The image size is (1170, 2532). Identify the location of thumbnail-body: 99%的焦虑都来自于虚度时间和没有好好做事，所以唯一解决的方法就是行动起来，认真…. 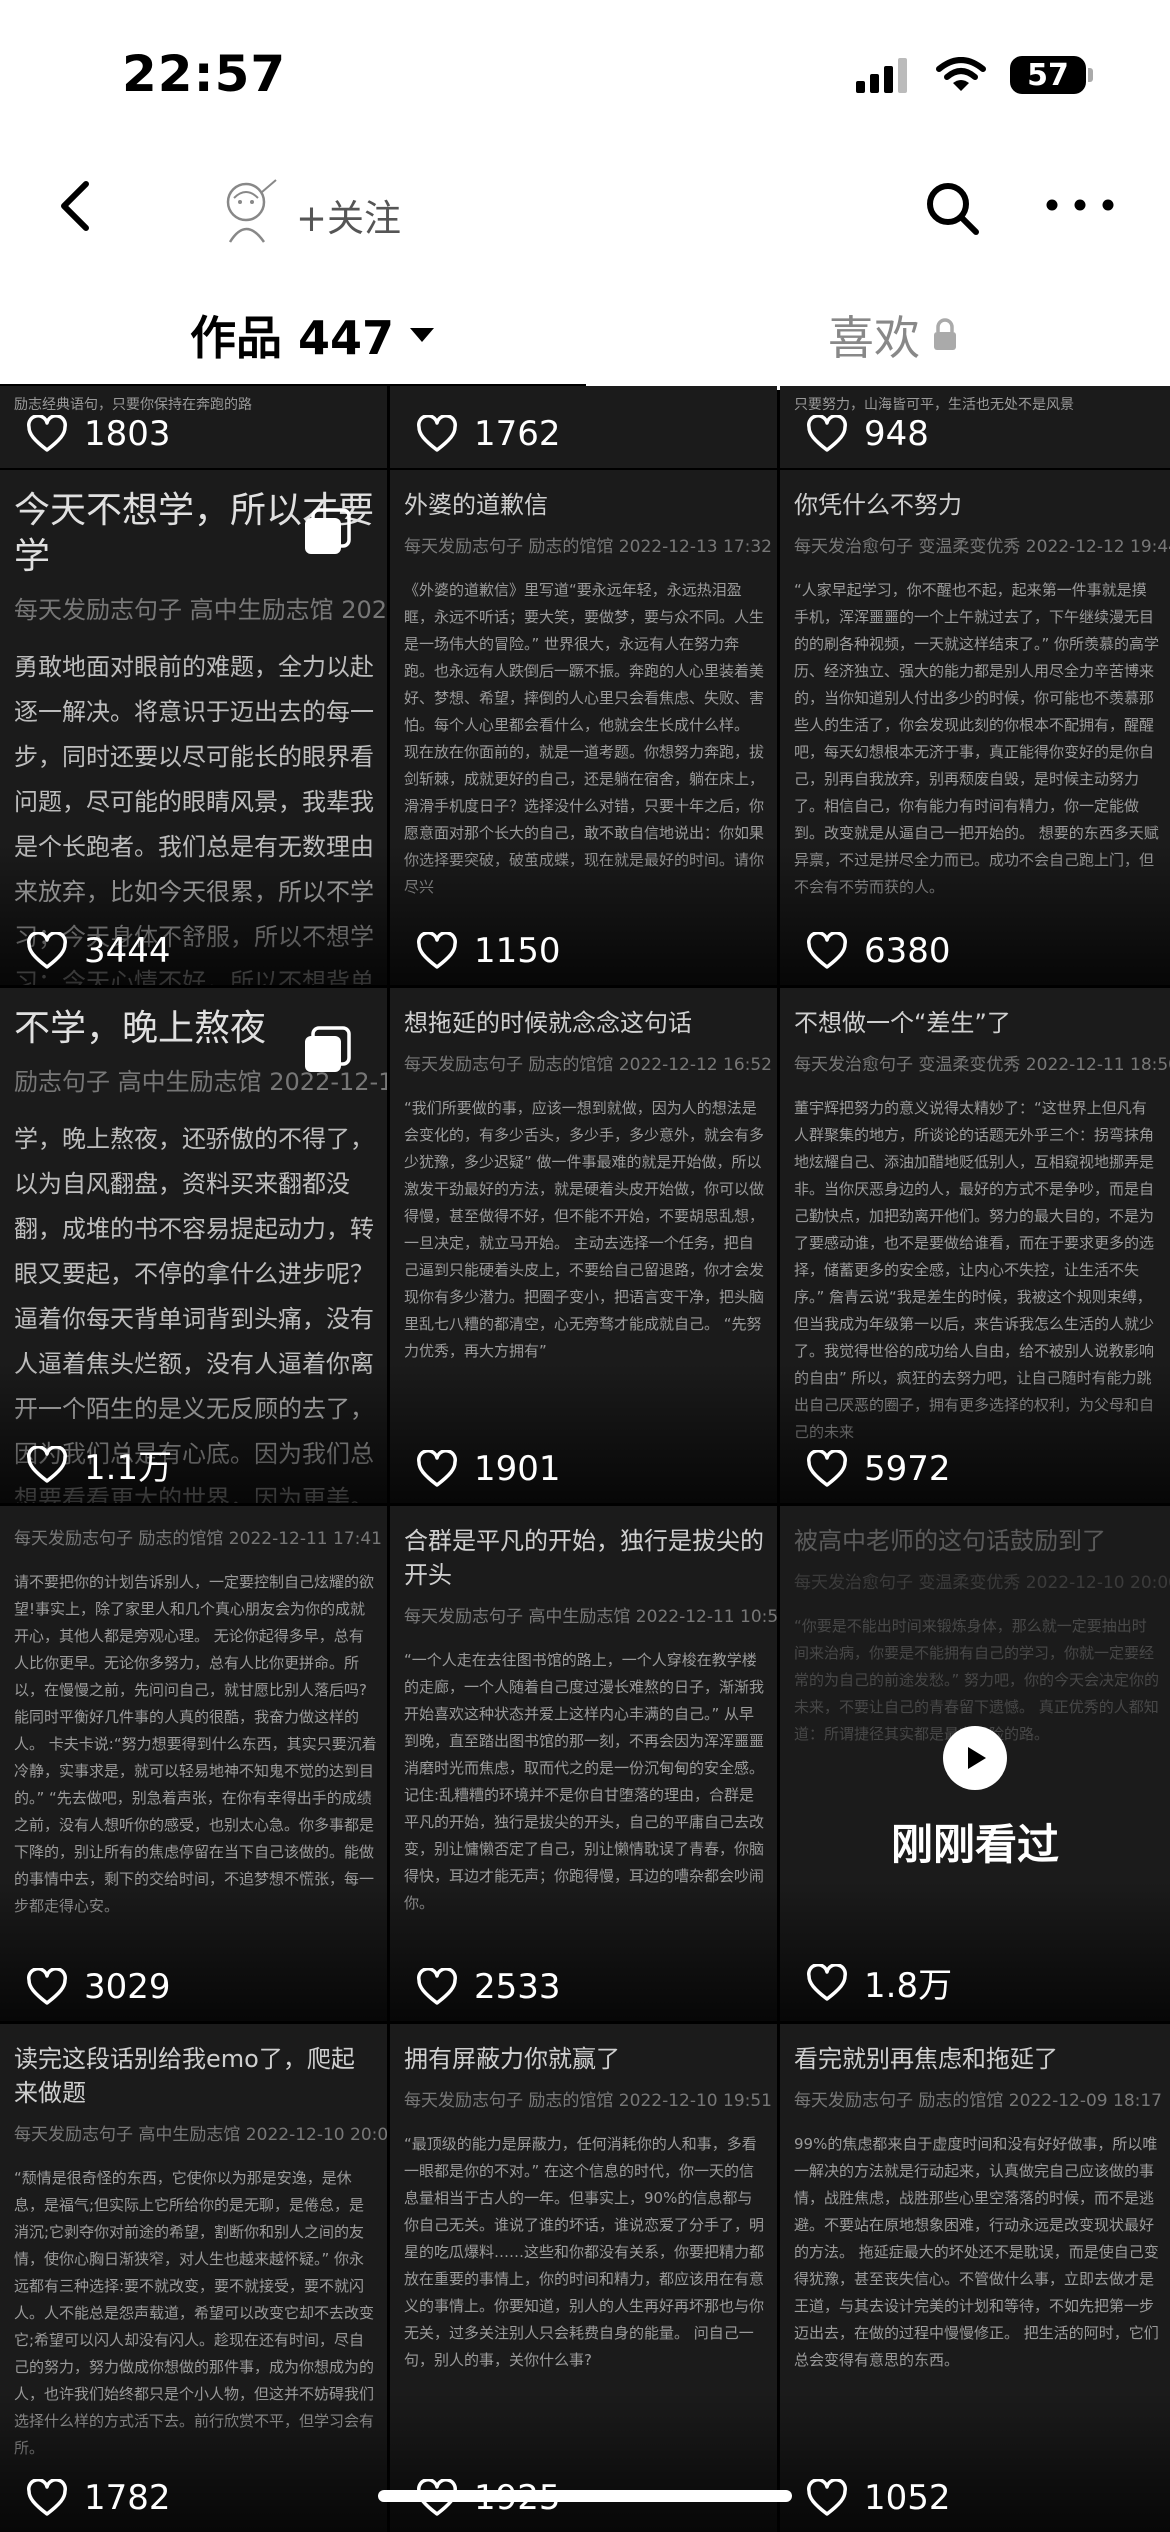
(976, 2252).